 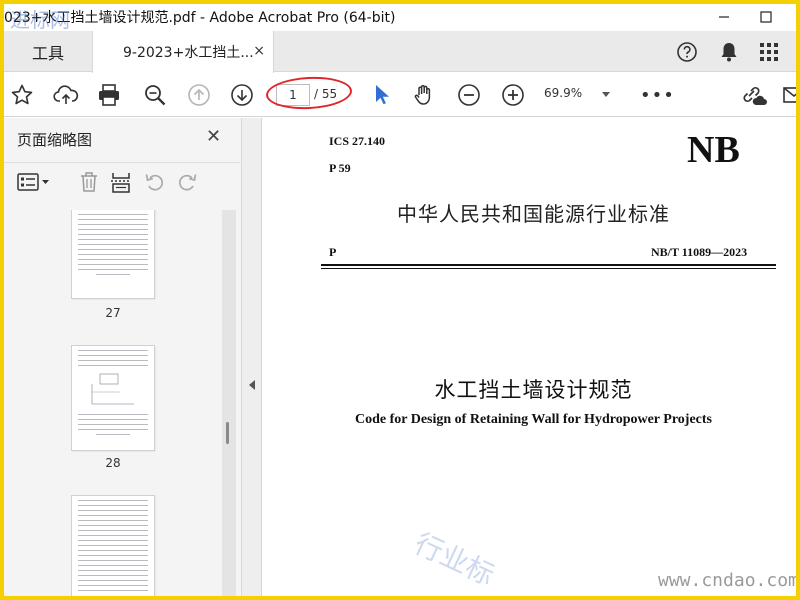 What do you see at coordinates (259, 51) in the screenshot?
I see `close-tab-icon: ×` at bounding box center [259, 51].